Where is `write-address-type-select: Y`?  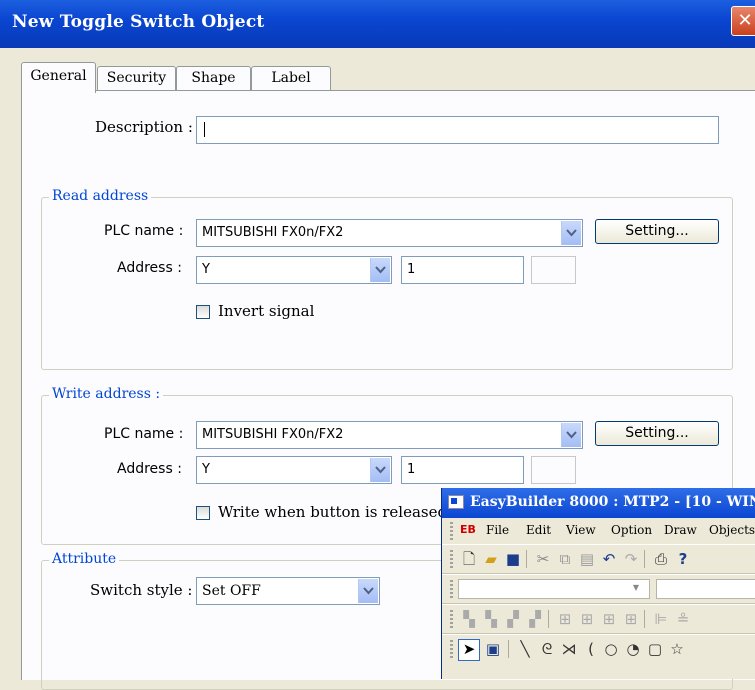 write-address-type-select: Y is located at coordinates (294, 470).